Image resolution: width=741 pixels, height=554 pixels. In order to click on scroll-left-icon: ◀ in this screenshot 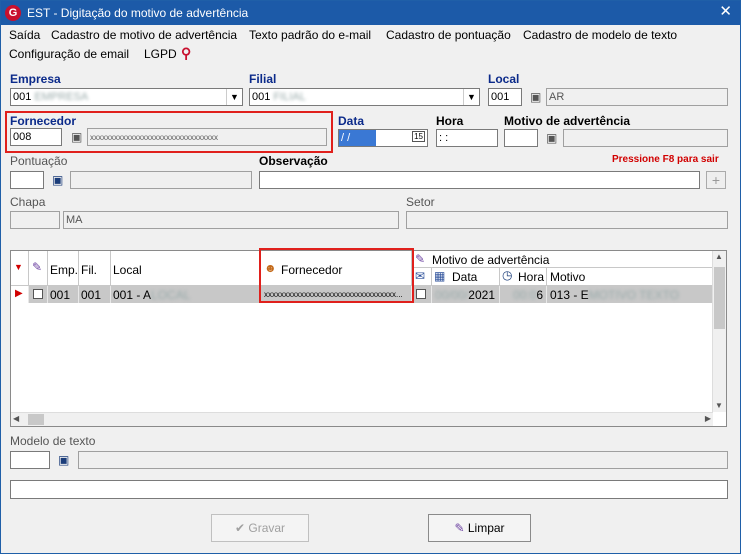, I will do `click(16, 418)`.